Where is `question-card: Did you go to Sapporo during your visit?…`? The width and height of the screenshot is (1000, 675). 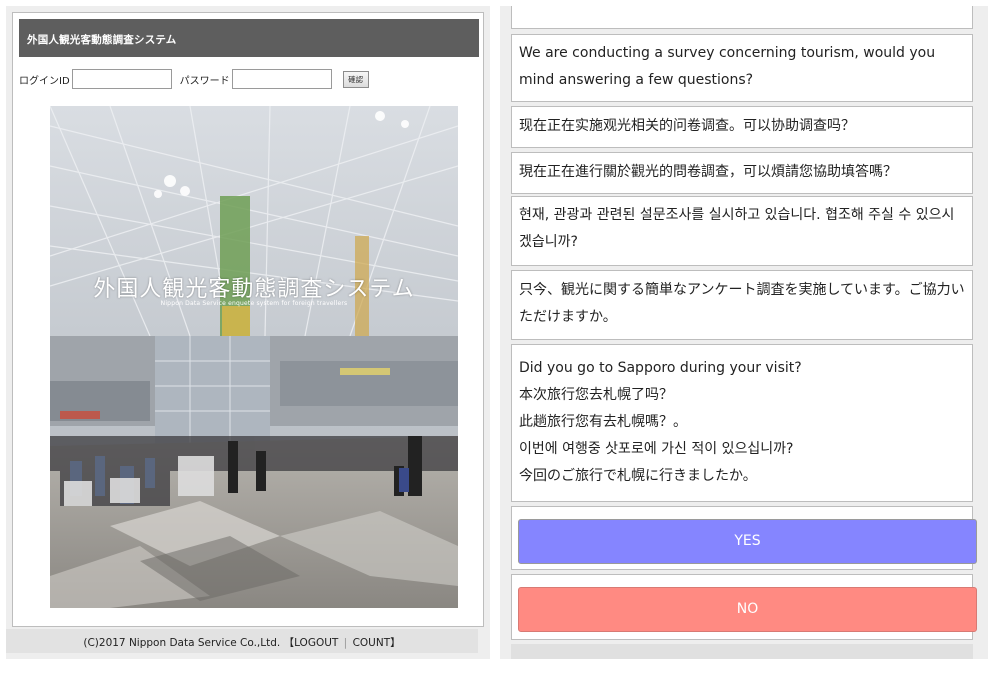
question-card: Did you go to Sapporo during your visit?… is located at coordinates (742, 423).